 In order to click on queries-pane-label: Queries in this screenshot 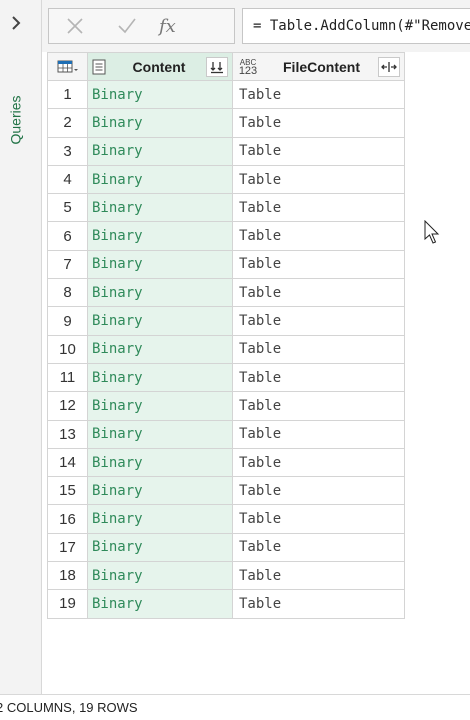, I will do `click(16, 120)`.